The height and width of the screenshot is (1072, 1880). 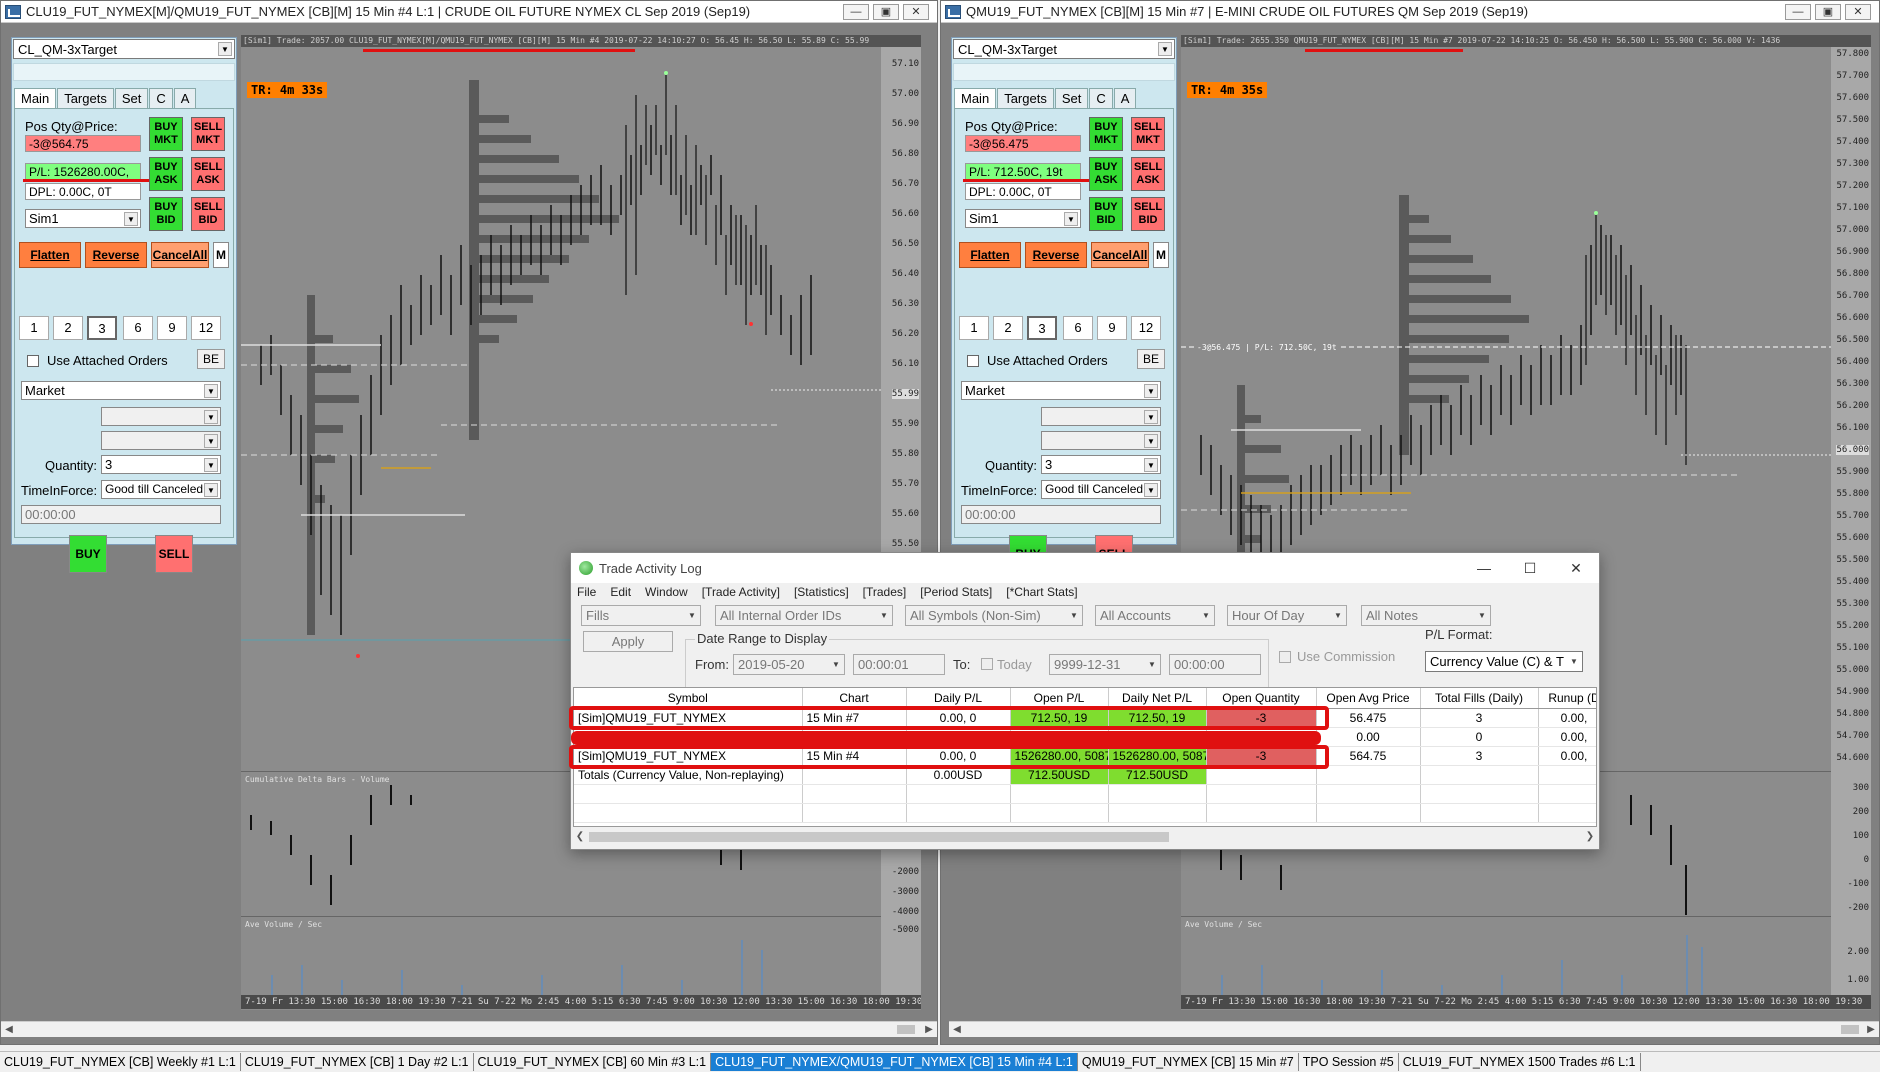 I want to click on m-button: M, so click(x=221, y=255).